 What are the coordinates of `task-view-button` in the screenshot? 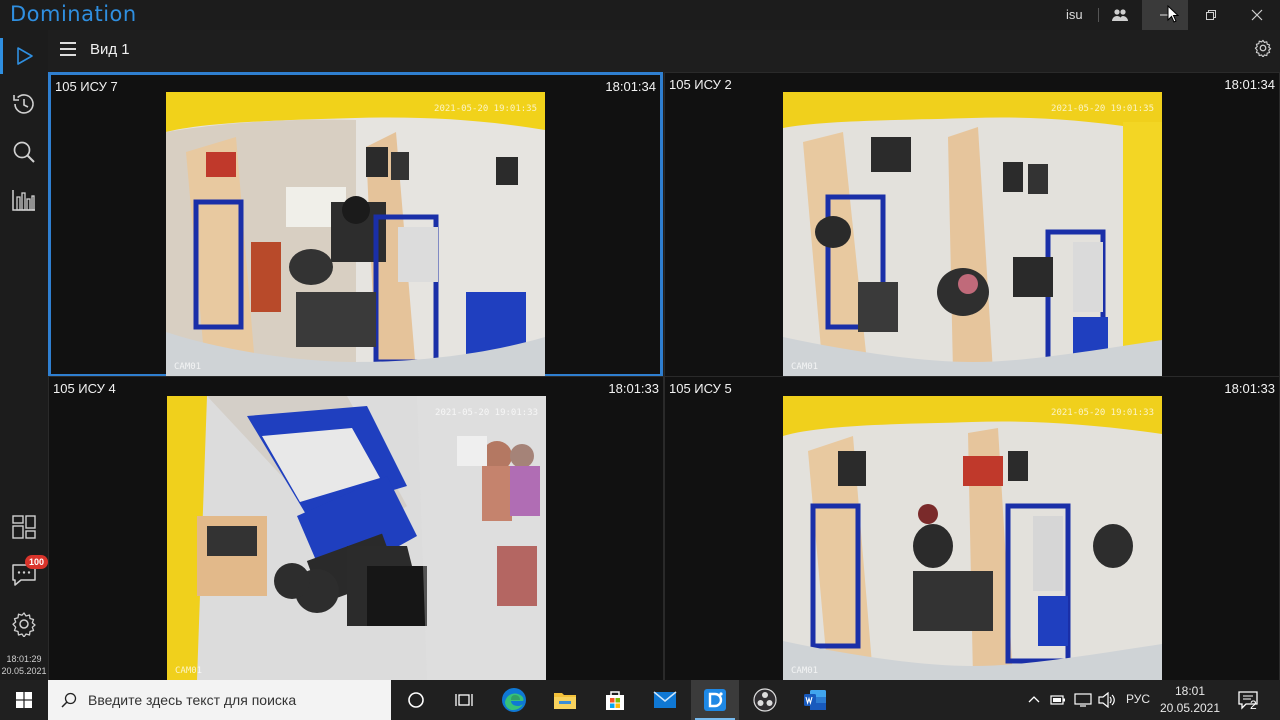 It's located at (464, 700).